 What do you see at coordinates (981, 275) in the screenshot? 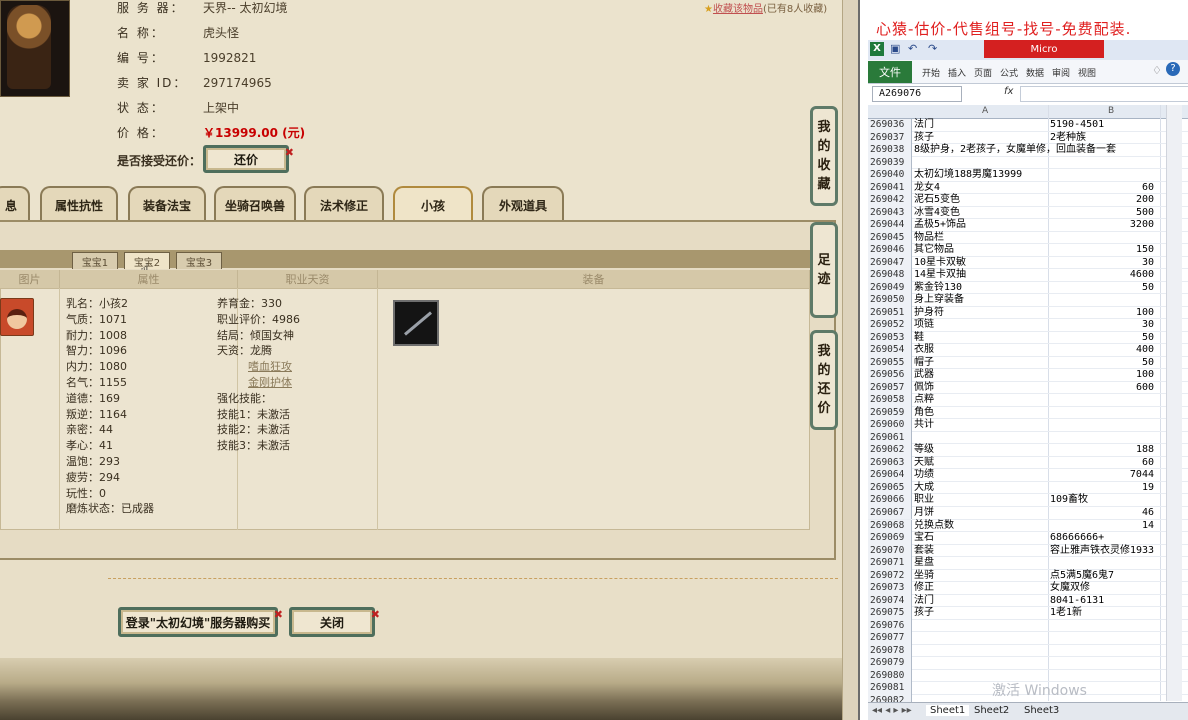
I see `cell-a: 14星卡双抽` at bounding box center [981, 275].